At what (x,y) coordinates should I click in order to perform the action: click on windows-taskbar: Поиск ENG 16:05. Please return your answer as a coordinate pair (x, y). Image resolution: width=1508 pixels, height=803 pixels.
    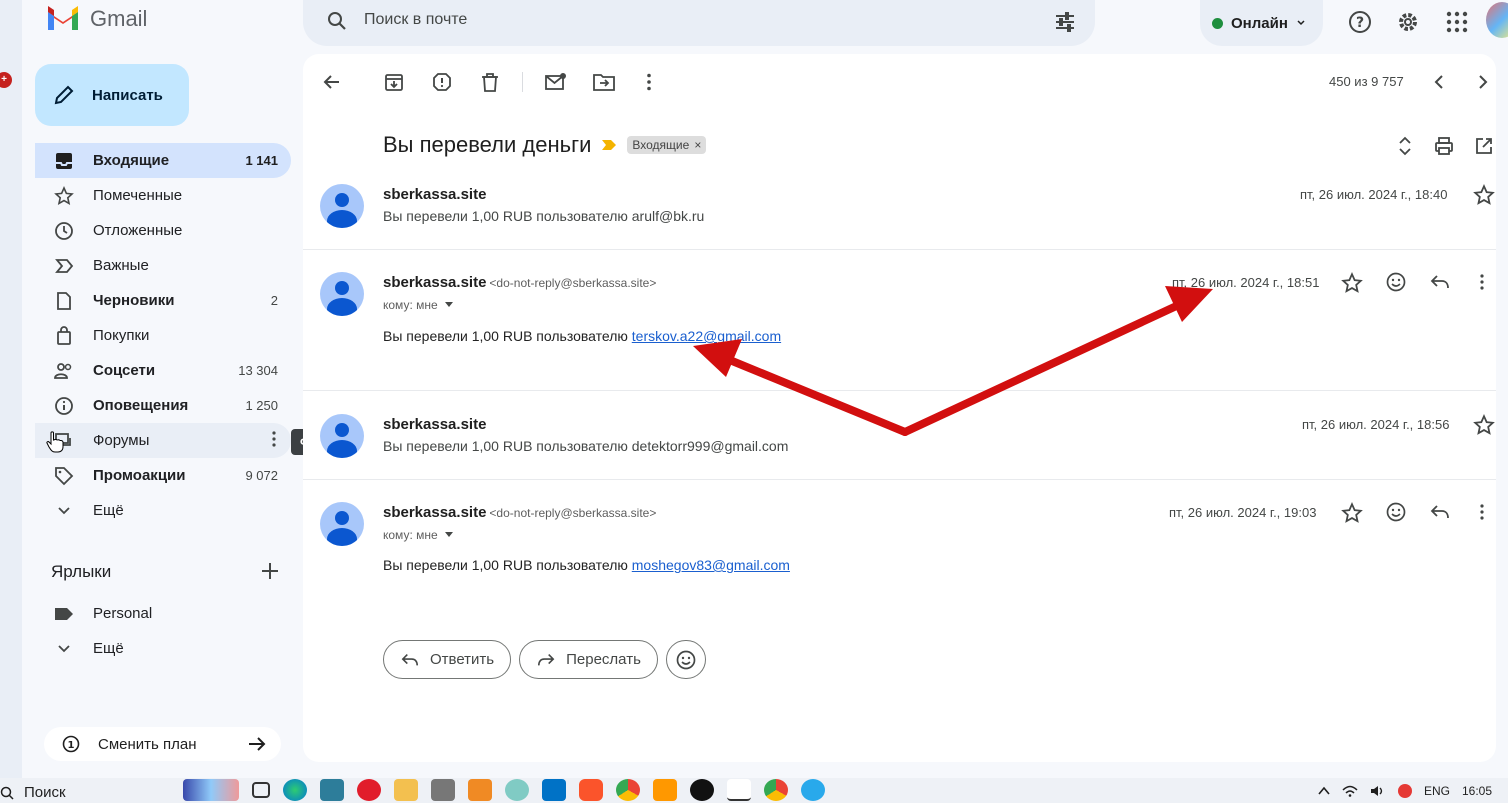
    Looking at the image, I should click on (754, 790).